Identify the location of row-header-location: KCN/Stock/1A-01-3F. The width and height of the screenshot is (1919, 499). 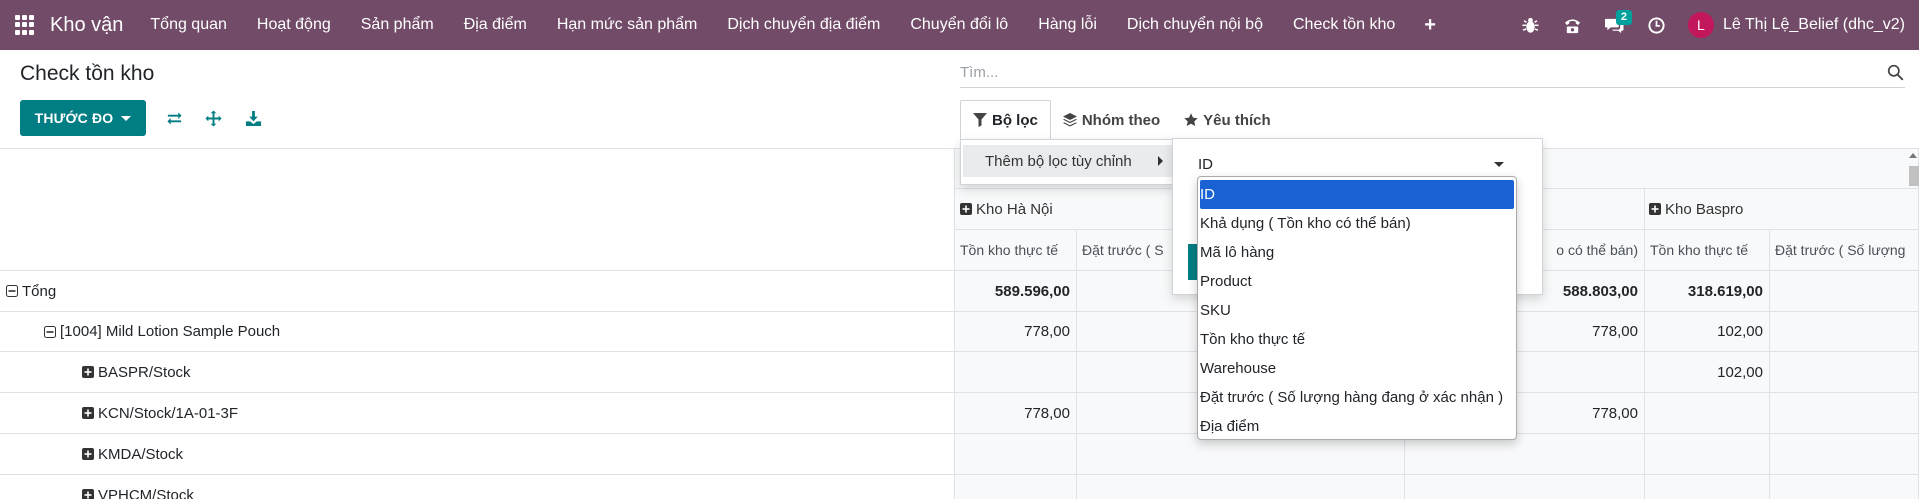
(477, 413).